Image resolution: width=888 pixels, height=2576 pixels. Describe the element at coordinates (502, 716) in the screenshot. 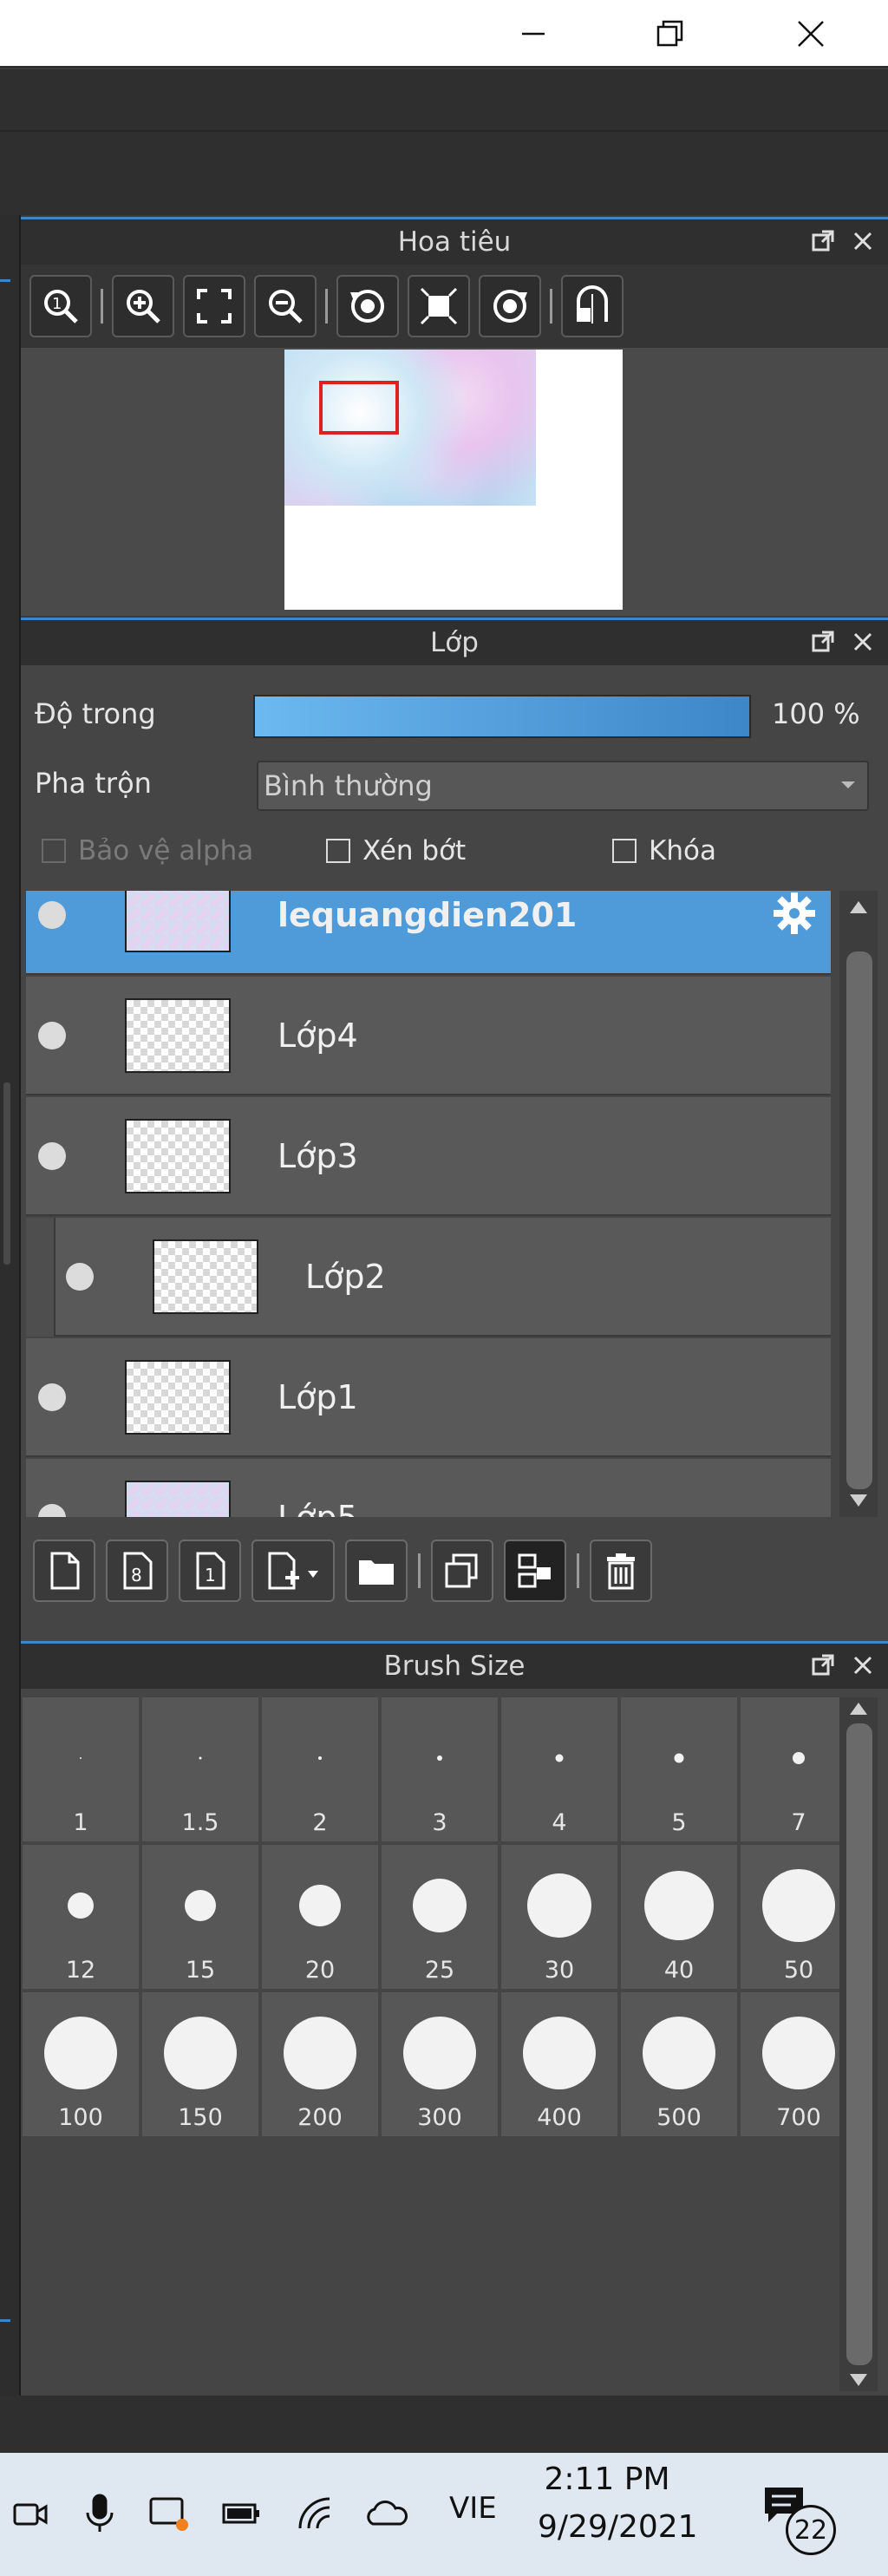

I see `opacity-slider` at that location.